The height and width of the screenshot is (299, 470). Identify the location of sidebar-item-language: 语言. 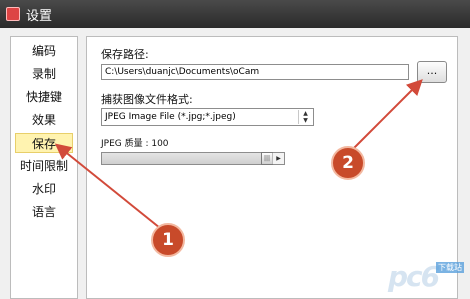
(44, 212).